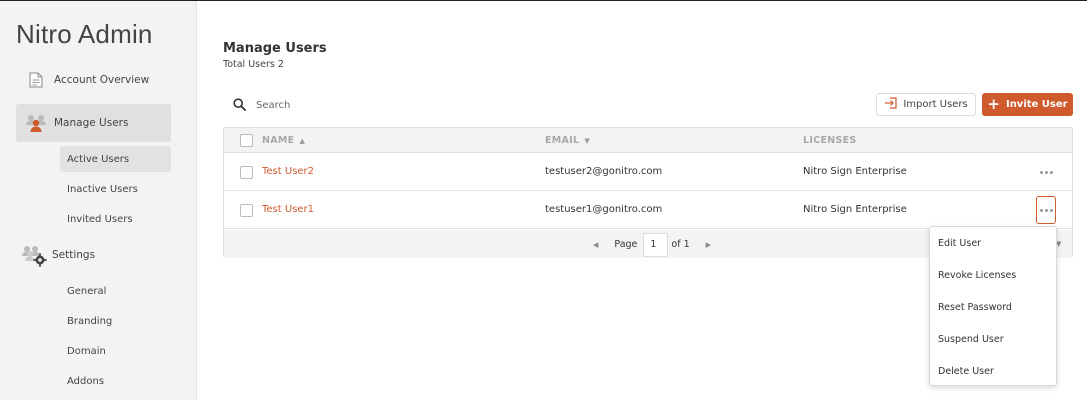 The width and height of the screenshot is (1087, 400). Describe the element at coordinates (283, 140) in the screenshot. I see `column-header-name: NAME ▲` at that location.